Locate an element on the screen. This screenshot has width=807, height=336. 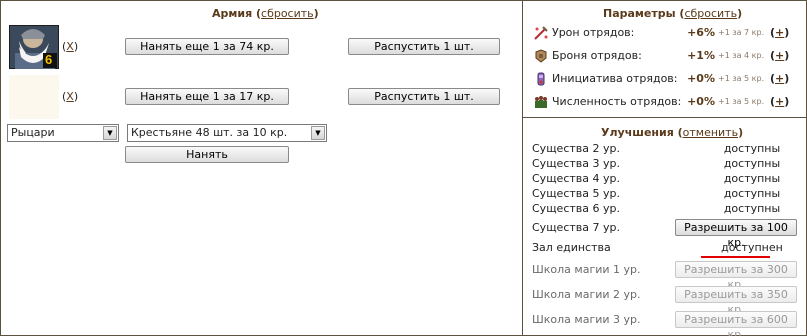
initiative-icon is located at coordinates (541, 79).